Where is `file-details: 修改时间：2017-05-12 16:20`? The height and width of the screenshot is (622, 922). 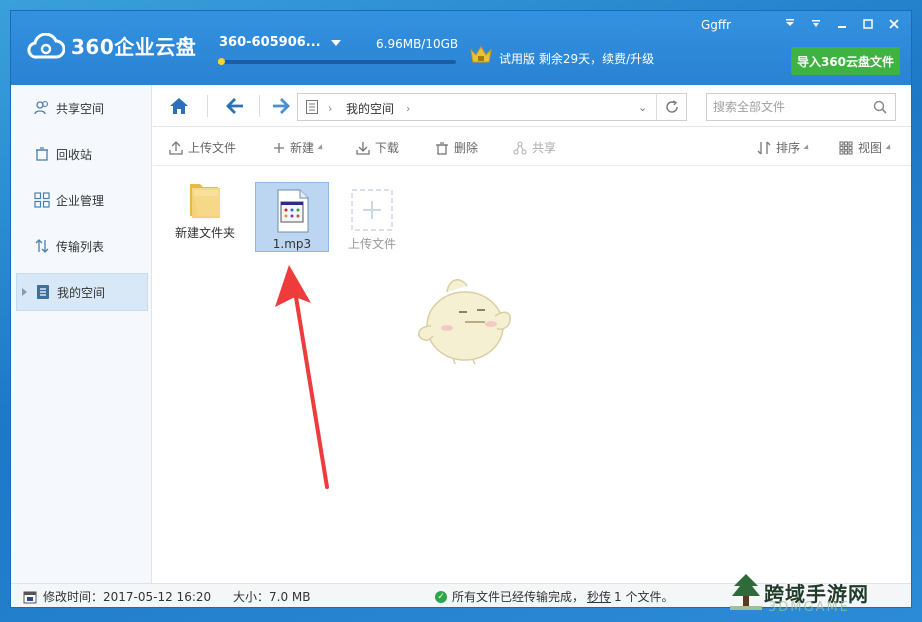 file-details: 修改时间：2017-05-12 16:20 is located at coordinates (117, 596).